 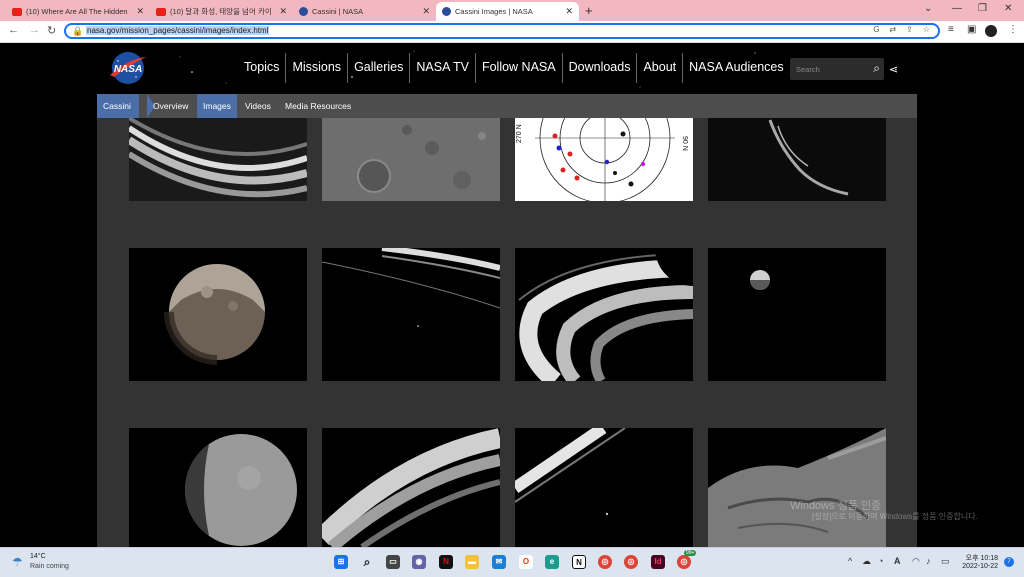 I want to click on subnav-videos: Videos, so click(x=258, y=106).